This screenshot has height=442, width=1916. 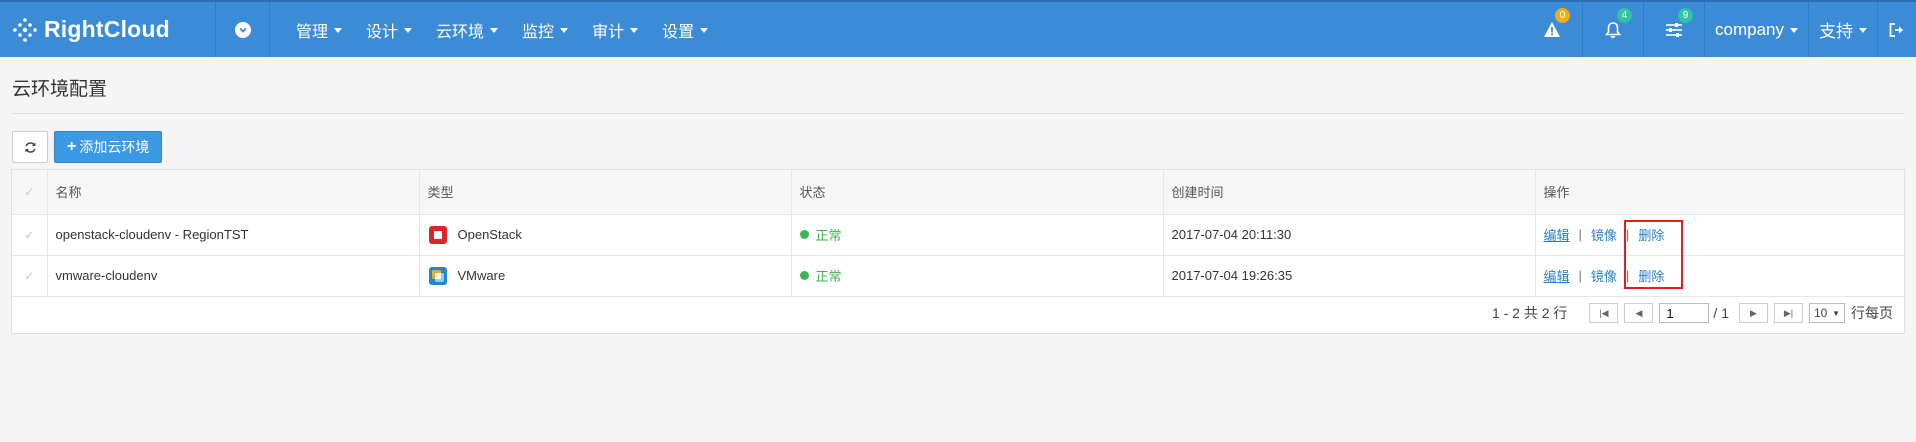 I want to click on refresh-icon, so click(x=30, y=147).